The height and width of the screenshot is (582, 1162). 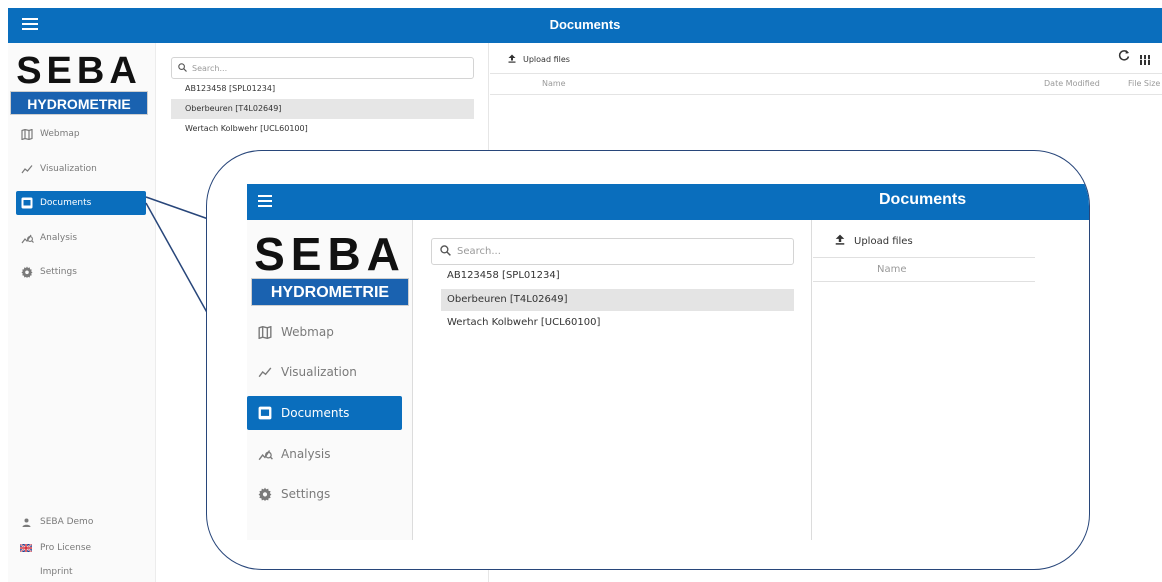 I want to click on sidebar-item-label: Analysis, so click(x=306, y=454).